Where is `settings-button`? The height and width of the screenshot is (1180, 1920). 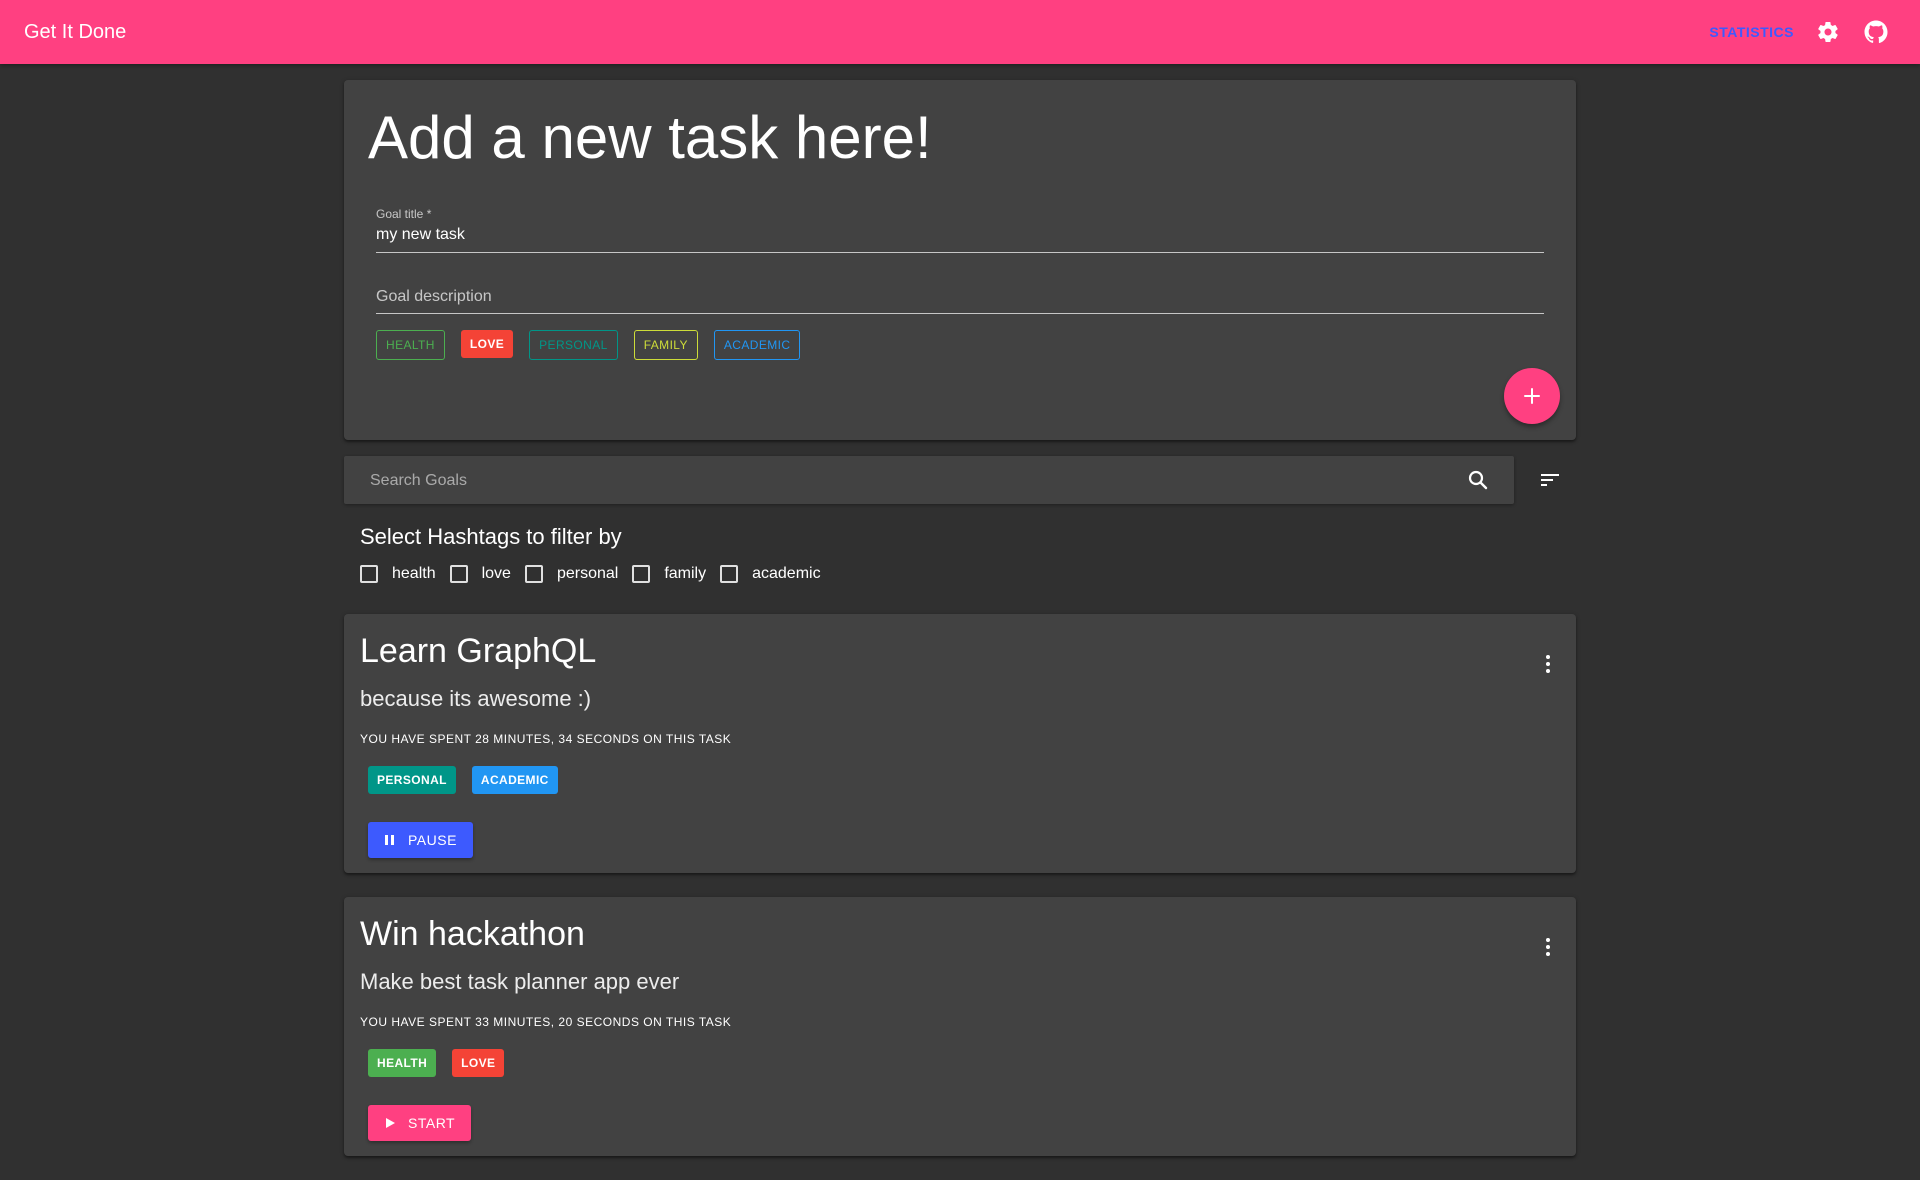
settings-button is located at coordinates (1828, 32).